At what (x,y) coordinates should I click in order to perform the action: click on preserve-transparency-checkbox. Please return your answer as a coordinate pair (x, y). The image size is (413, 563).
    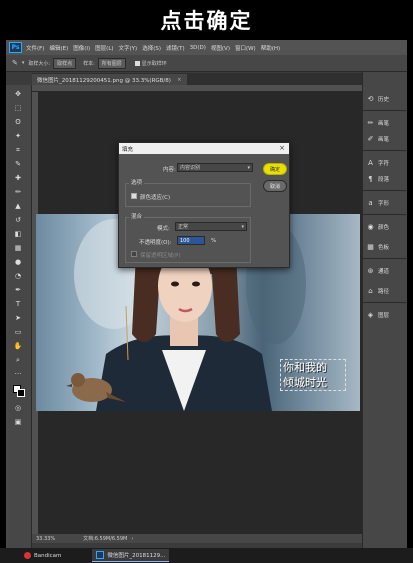
    Looking at the image, I should click on (134, 254).